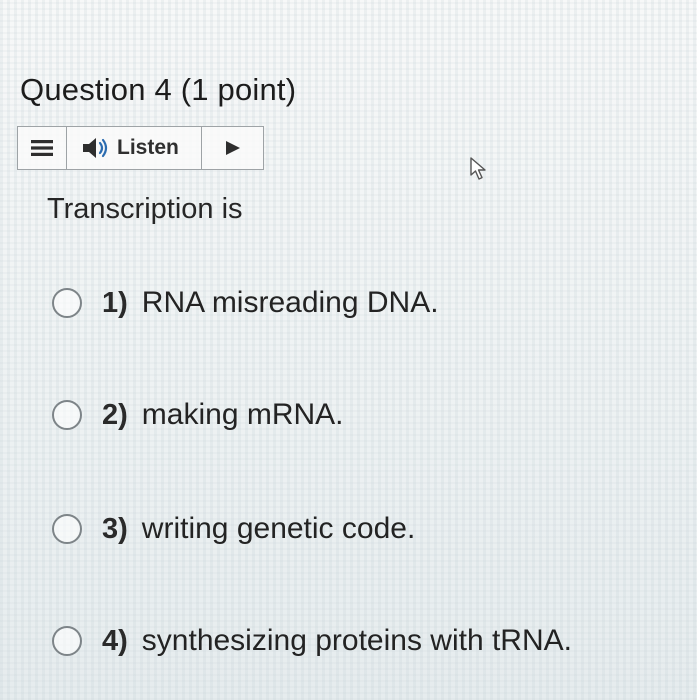  What do you see at coordinates (95, 148) in the screenshot?
I see `speaker-icon` at bounding box center [95, 148].